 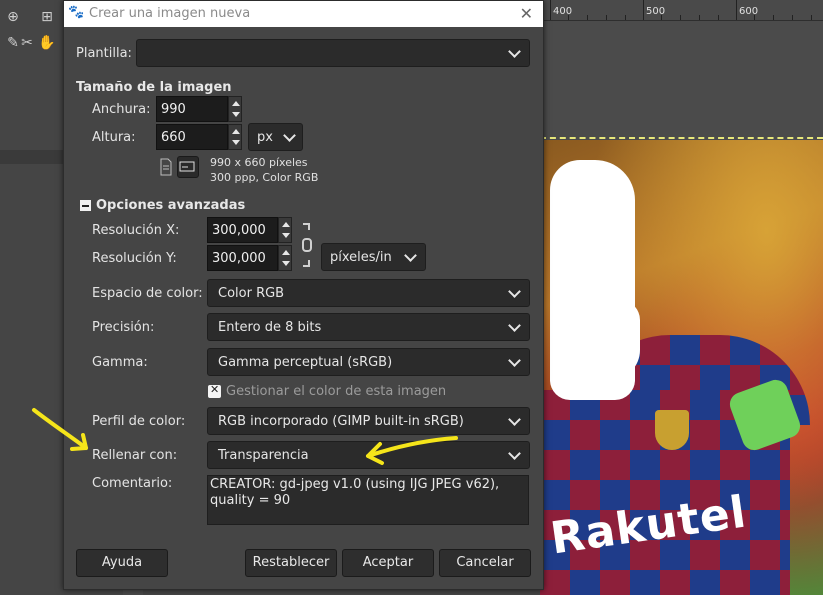 What do you see at coordinates (104, 53) in the screenshot?
I see `template-label: Plantilla:` at bounding box center [104, 53].